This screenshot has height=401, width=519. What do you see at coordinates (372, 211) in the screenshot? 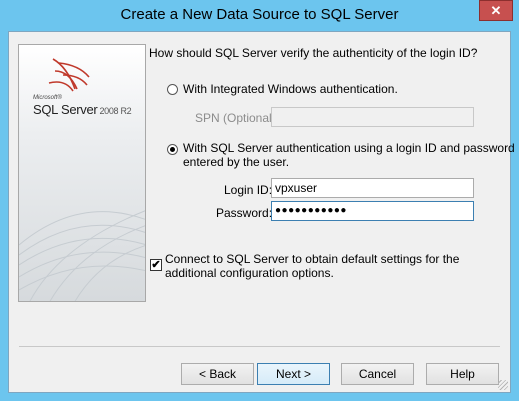
I see `password-input: ●●●●●●●●●●●` at bounding box center [372, 211].